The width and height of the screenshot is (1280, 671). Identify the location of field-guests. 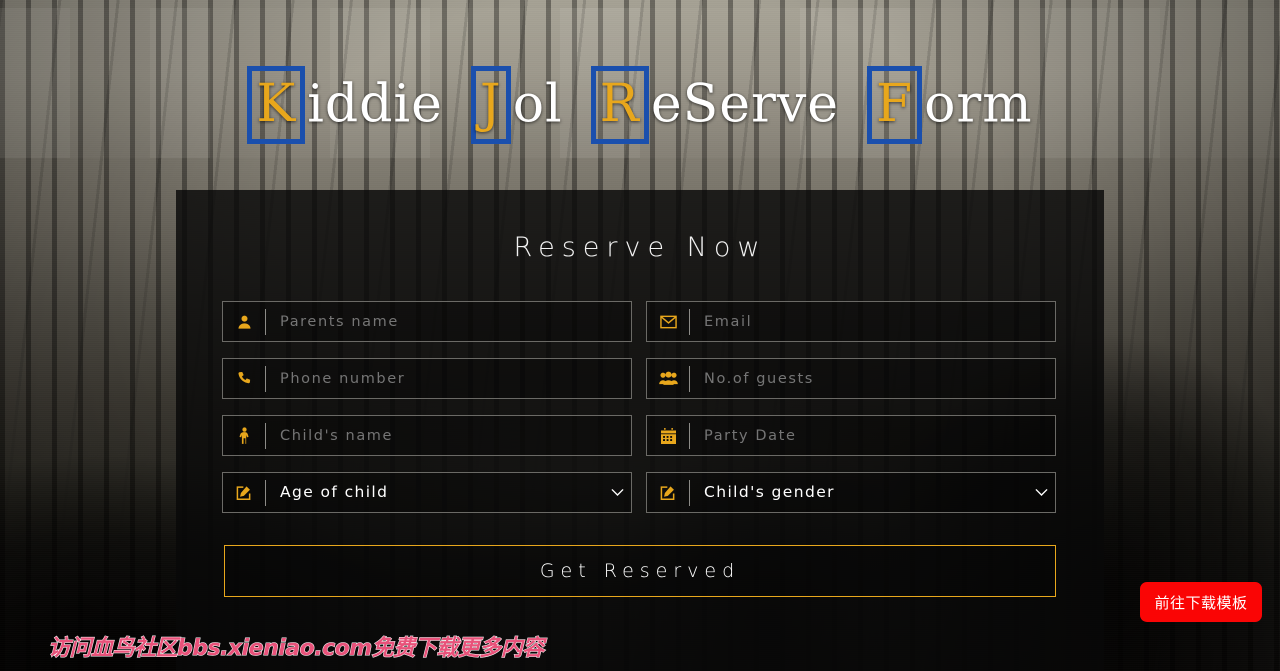
(851, 378).